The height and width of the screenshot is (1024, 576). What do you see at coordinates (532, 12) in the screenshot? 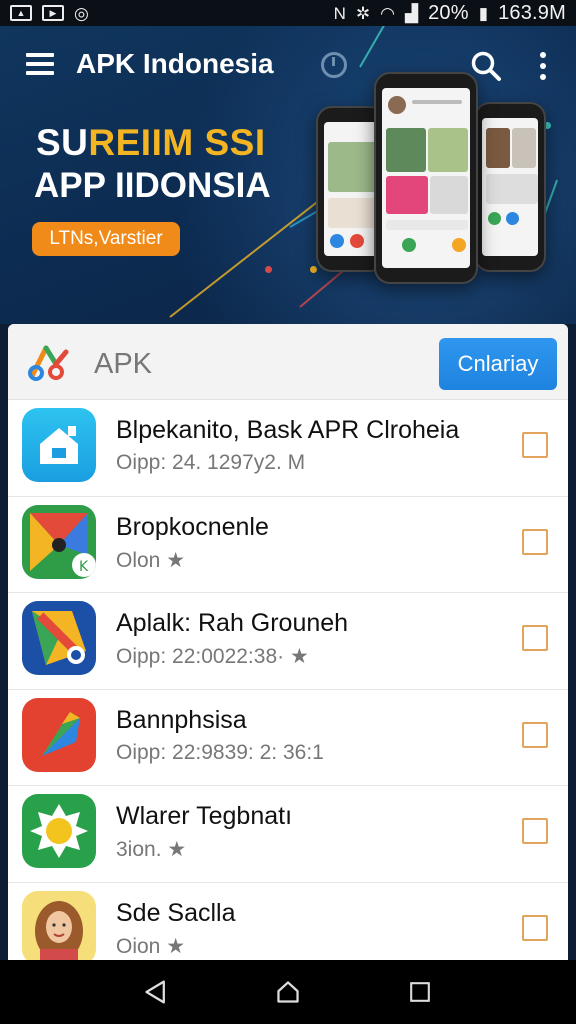
I see `data-usage: 163.9M` at bounding box center [532, 12].